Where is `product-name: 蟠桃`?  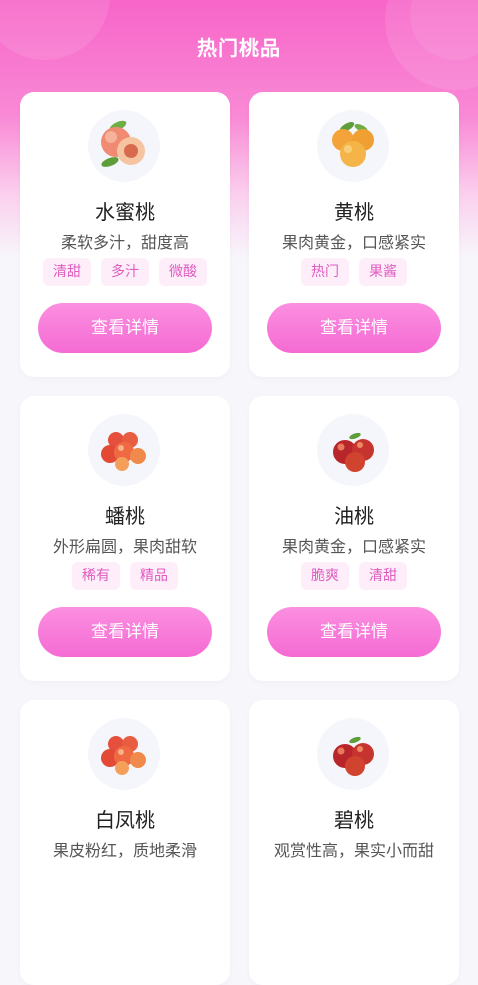
product-name: 蟠桃 is located at coordinates (125, 516).